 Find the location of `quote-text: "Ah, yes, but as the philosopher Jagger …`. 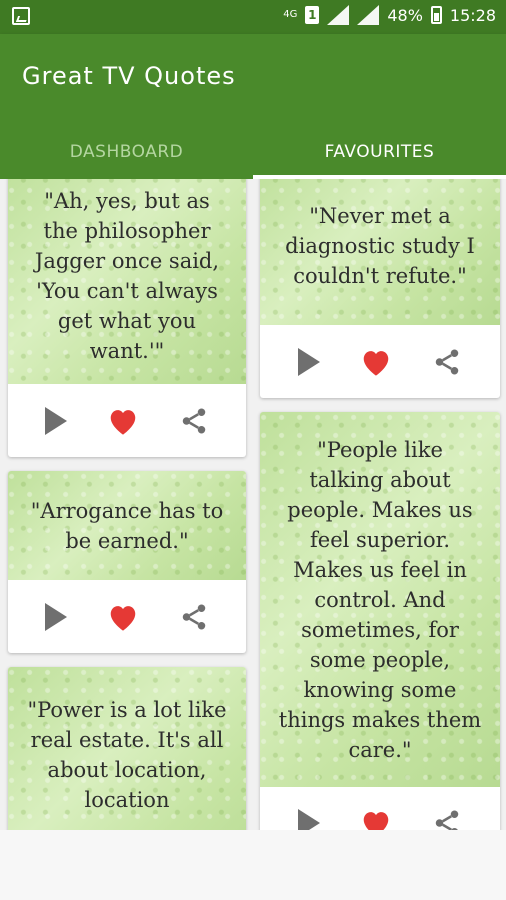

quote-text: "Ah, yes, but as the philosopher Jagger … is located at coordinates (127, 281).